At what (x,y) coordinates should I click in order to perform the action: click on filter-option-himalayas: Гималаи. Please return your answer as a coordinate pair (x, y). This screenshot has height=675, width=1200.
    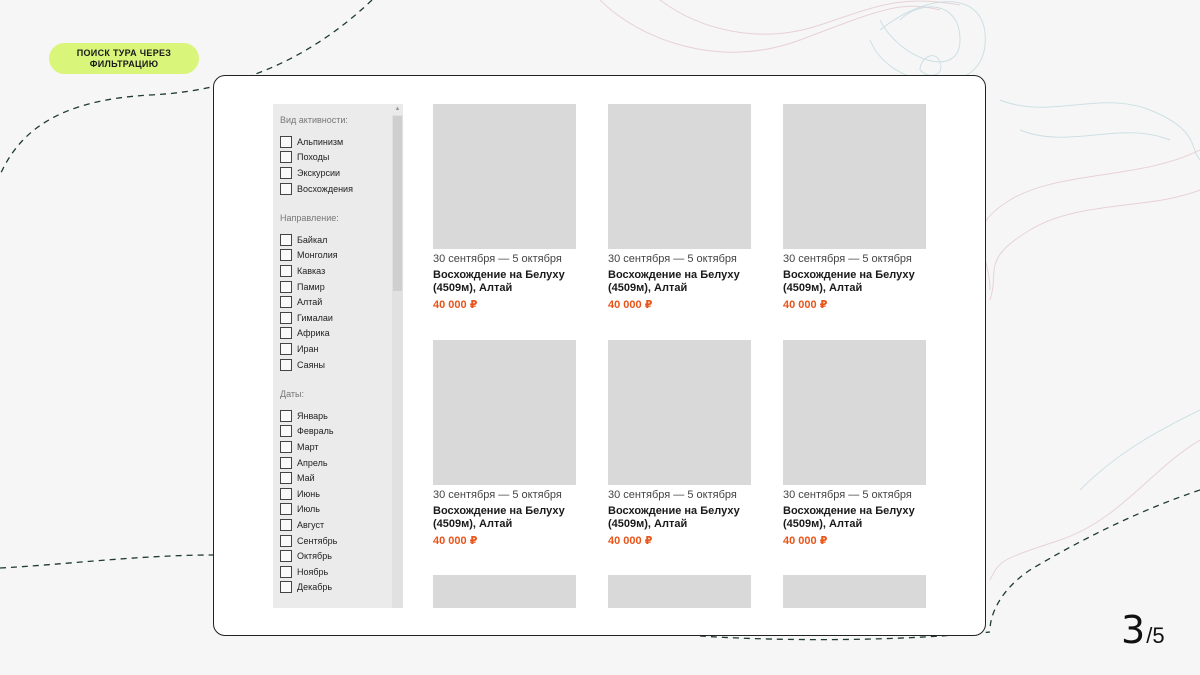
    Looking at the image, I should click on (336, 318).